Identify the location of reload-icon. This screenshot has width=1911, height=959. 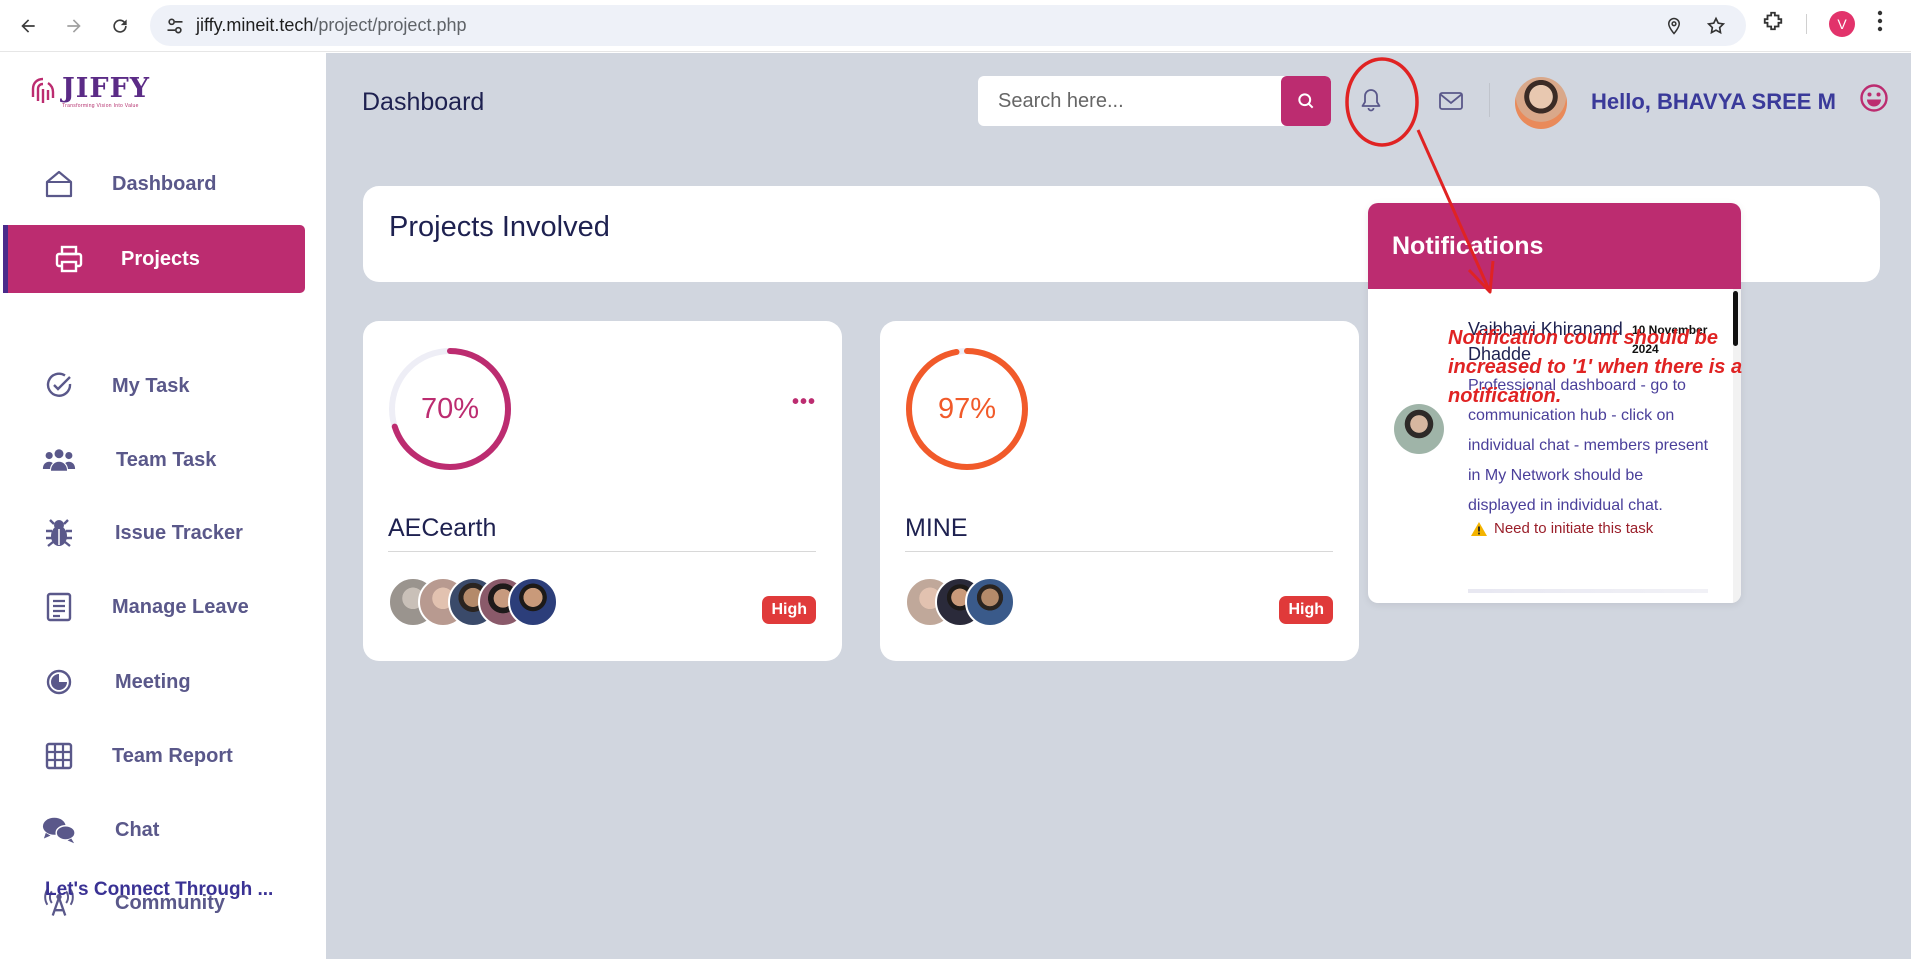
(120, 25).